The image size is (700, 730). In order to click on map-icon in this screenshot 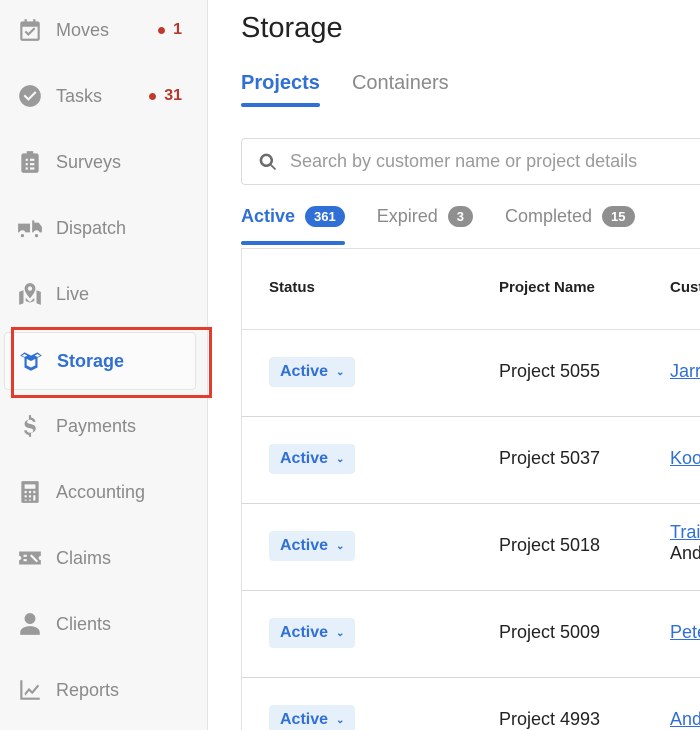, I will do `click(30, 294)`.